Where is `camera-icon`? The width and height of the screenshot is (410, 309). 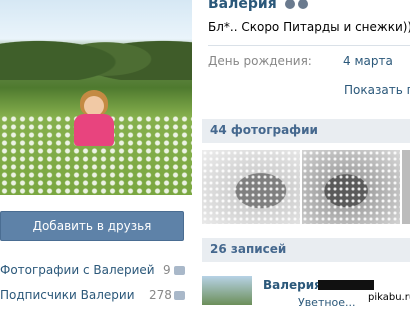
camera-icon is located at coordinates (179, 270).